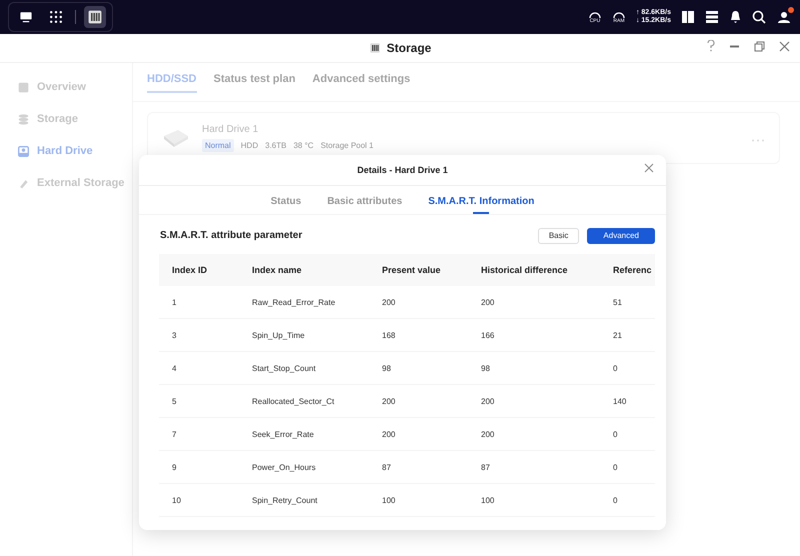 The height and width of the screenshot is (556, 800). I want to click on sidebar-item: External Storage, so click(66, 183).